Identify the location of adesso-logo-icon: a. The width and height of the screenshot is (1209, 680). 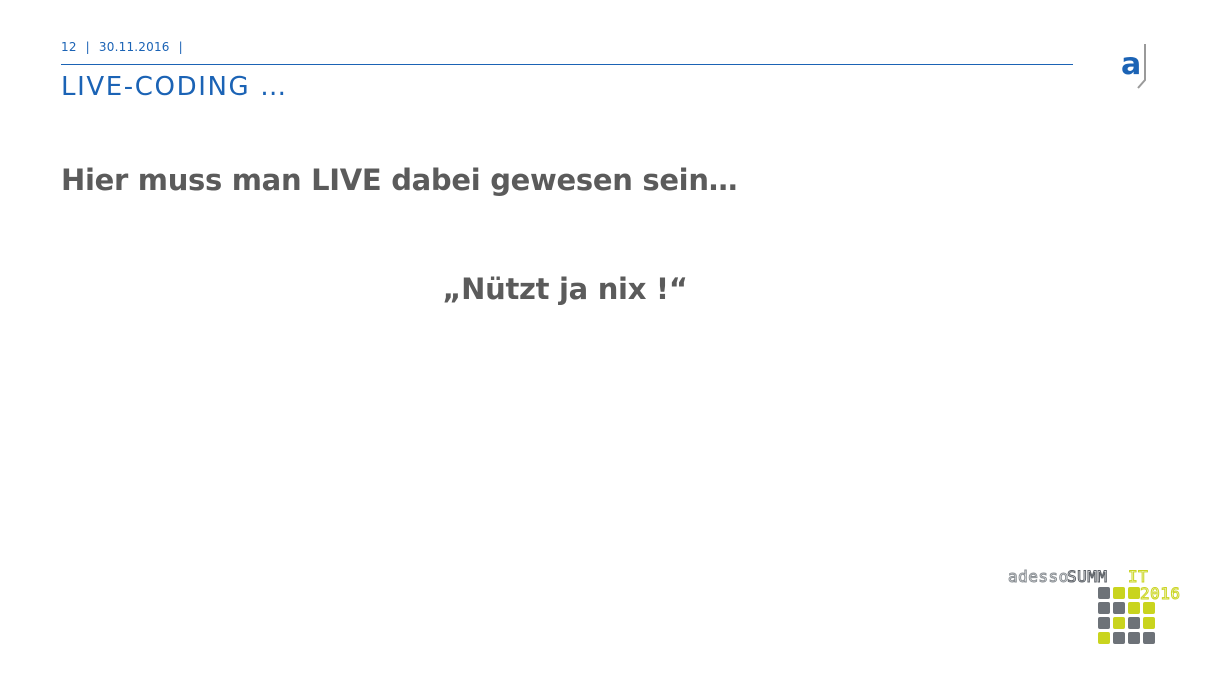
(1133, 66).